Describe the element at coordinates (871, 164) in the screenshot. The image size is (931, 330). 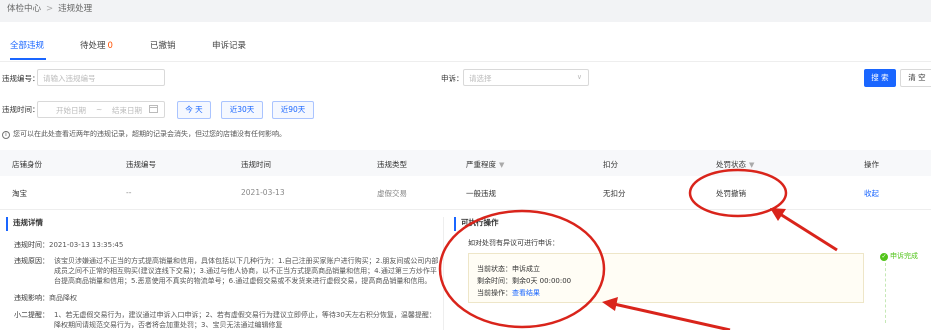
I see `col-actions: 操作` at that location.